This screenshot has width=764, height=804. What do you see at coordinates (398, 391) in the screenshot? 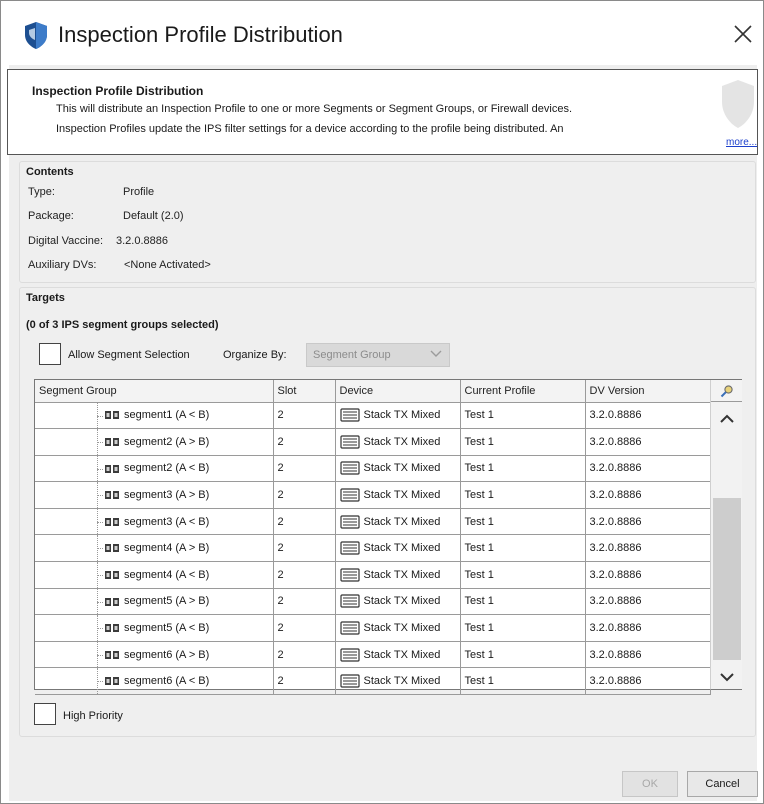
I see `column-header-device: Device` at bounding box center [398, 391].